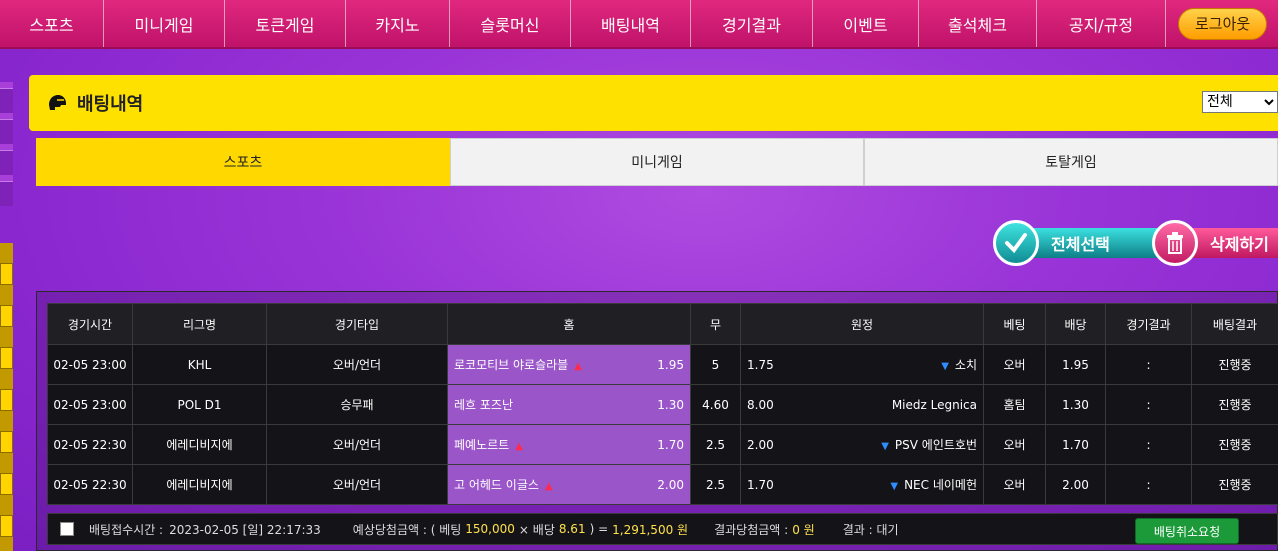  What do you see at coordinates (862, 484) in the screenshot?
I see `away-cell: 1.70 ▼ NEC 네이메헌` at bounding box center [862, 484].